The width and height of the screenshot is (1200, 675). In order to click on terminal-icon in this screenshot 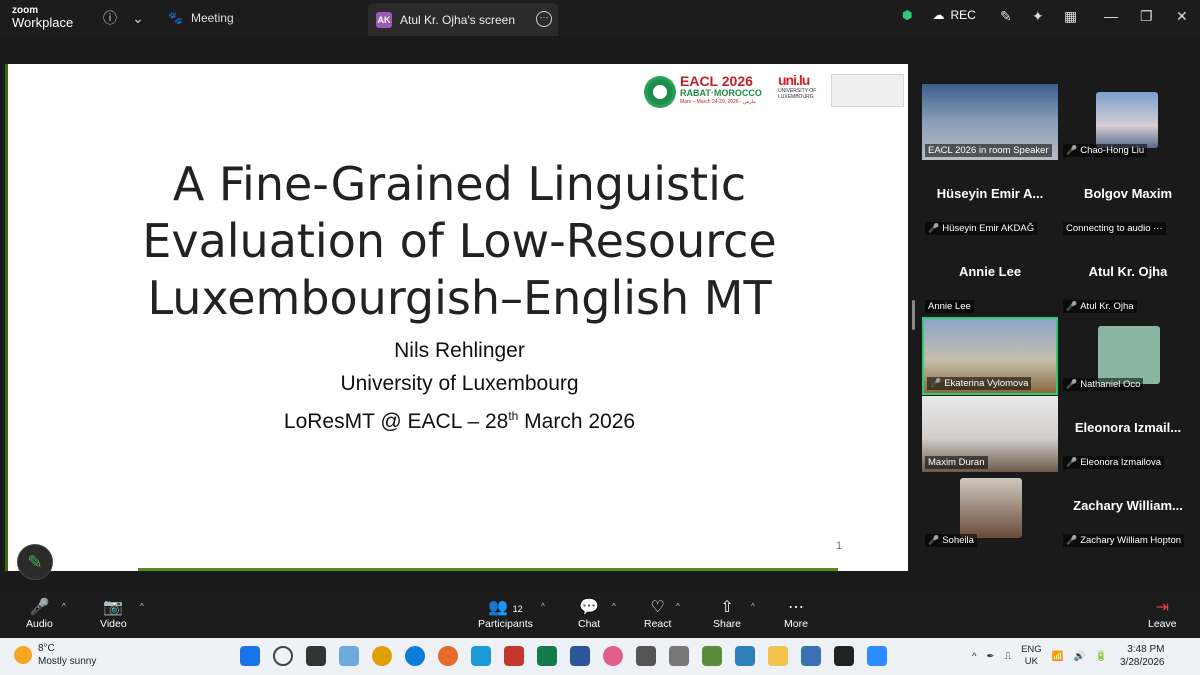, I will do `click(844, 656)`.